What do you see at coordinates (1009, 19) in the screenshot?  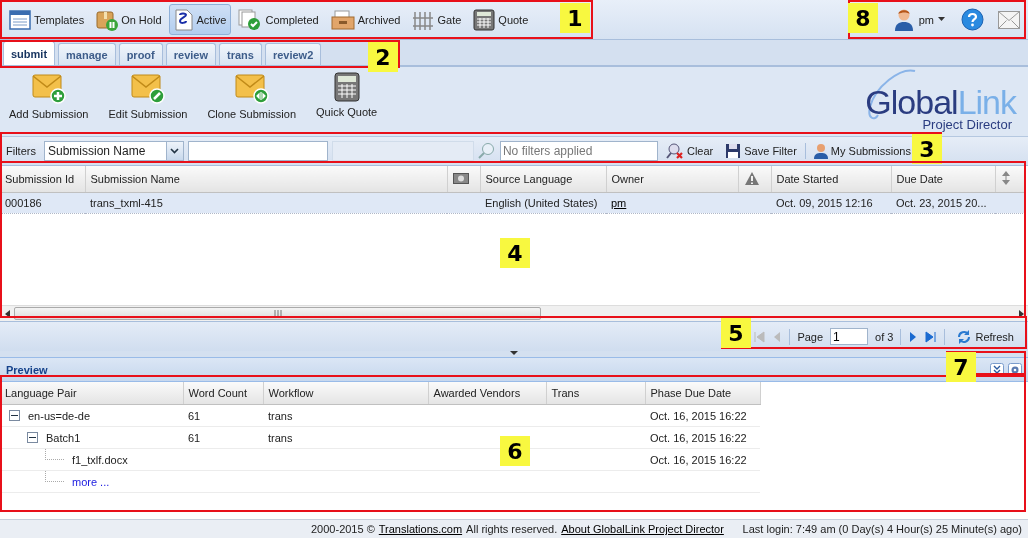 I see `mail-icon` at bounding box center [1009, 19].